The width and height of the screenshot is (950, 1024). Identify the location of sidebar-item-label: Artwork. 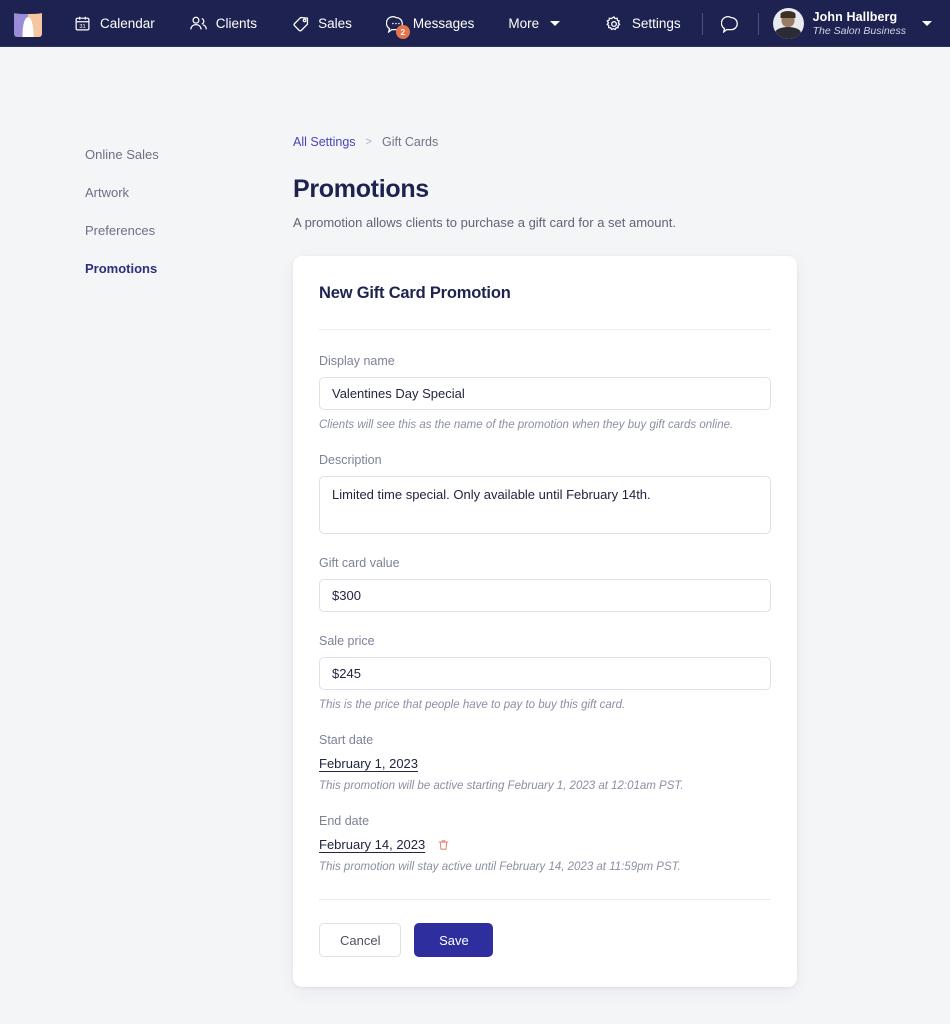
(107, 192).